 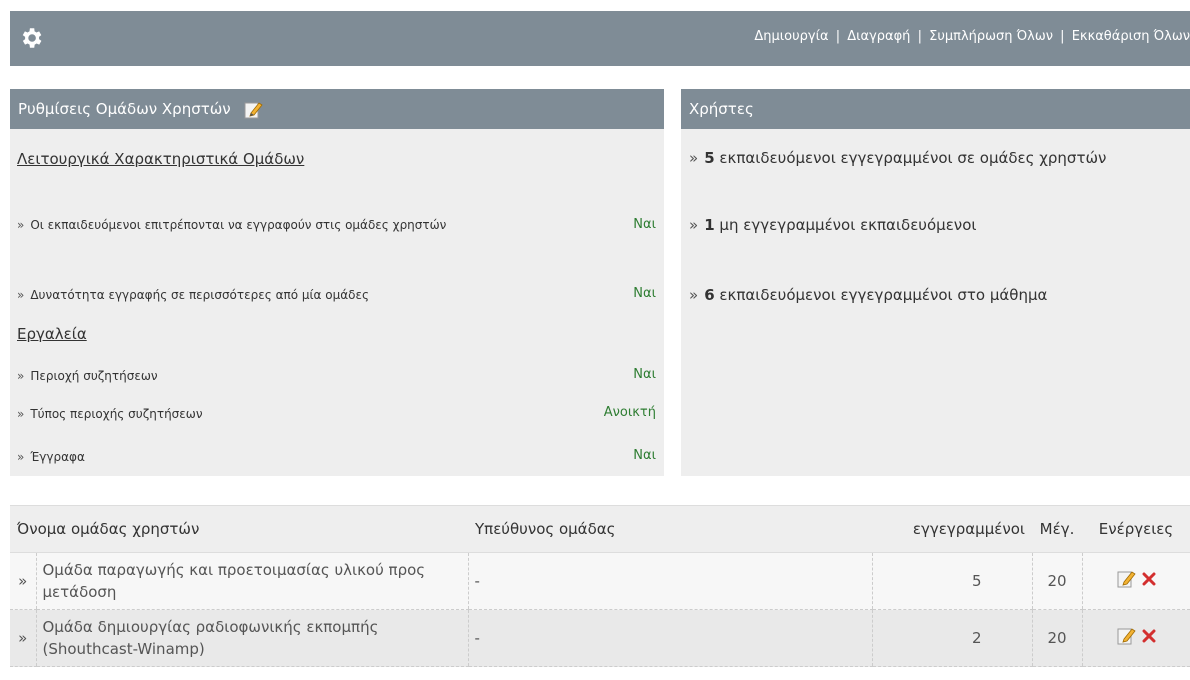 What do you see at coordinates (833, 225) in the screenshot?
I see `user-stat: » 1 μη εγγεγραμμένοι εκπαιδευόμενοι` at bounding box center [833, 225].